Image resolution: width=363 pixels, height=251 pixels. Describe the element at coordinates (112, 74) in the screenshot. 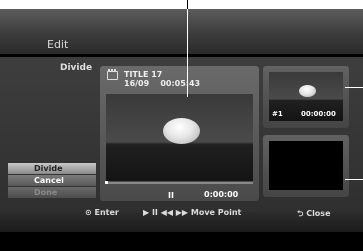

I see `clip-icon` at that location.